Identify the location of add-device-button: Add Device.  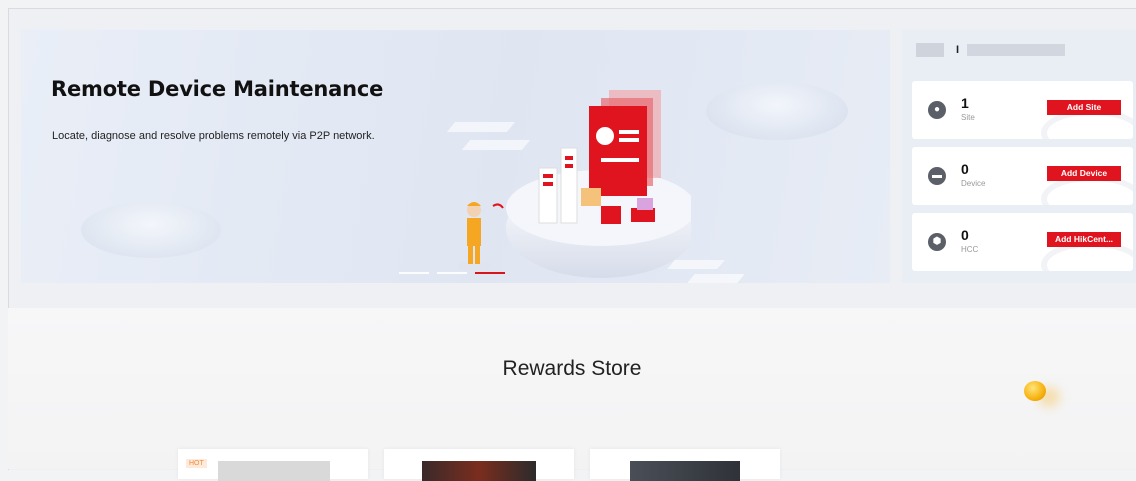
(1084, 173).